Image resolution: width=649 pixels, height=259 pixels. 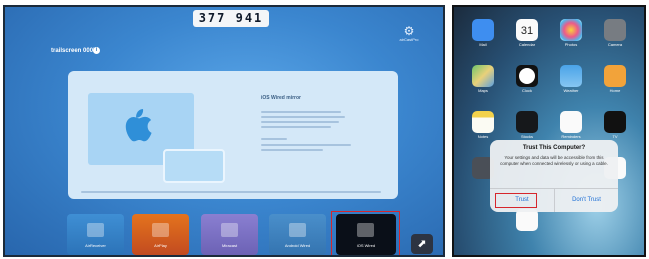 I want to click on cast-icon: ⬈, so click(x=422, y=244).